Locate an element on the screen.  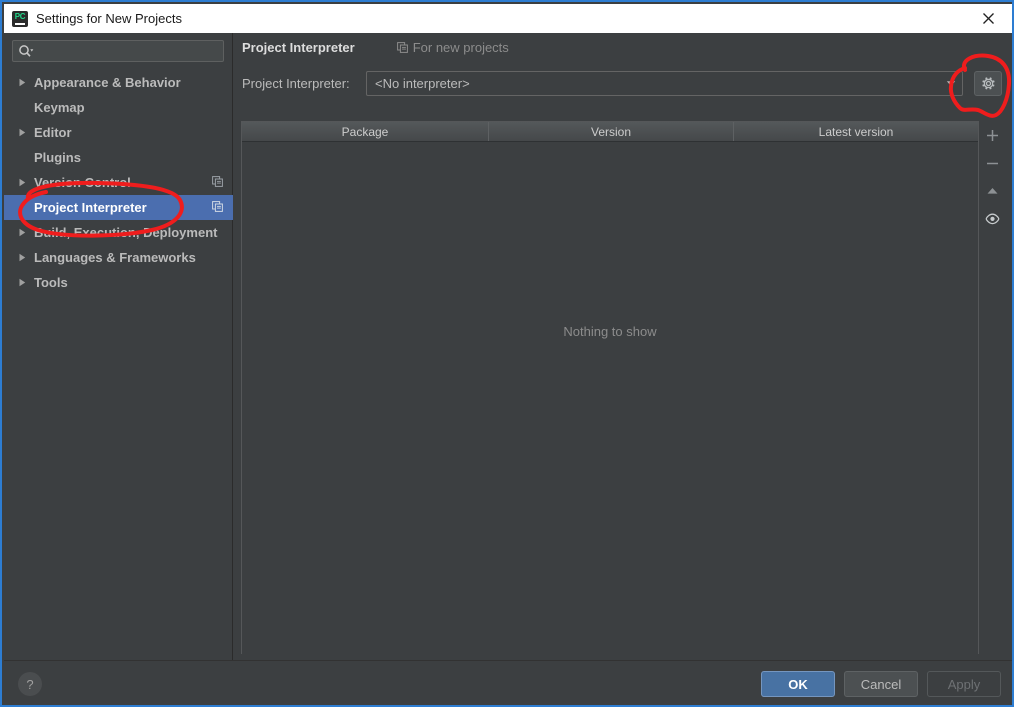
sidebar-item-project-interpreter: Project Interpreter is located at coordinates (118, 207).